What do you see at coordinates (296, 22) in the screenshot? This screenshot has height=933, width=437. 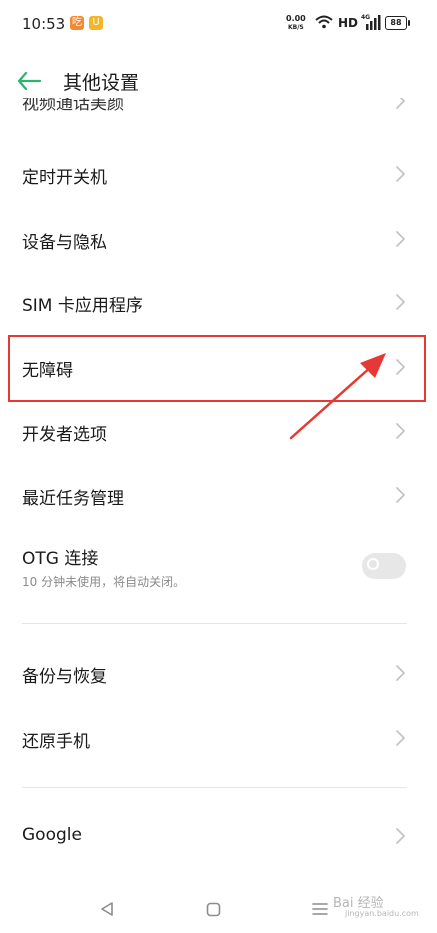 I see `network-speed: 0.00 KB/S` at bounding box center [296, 22].